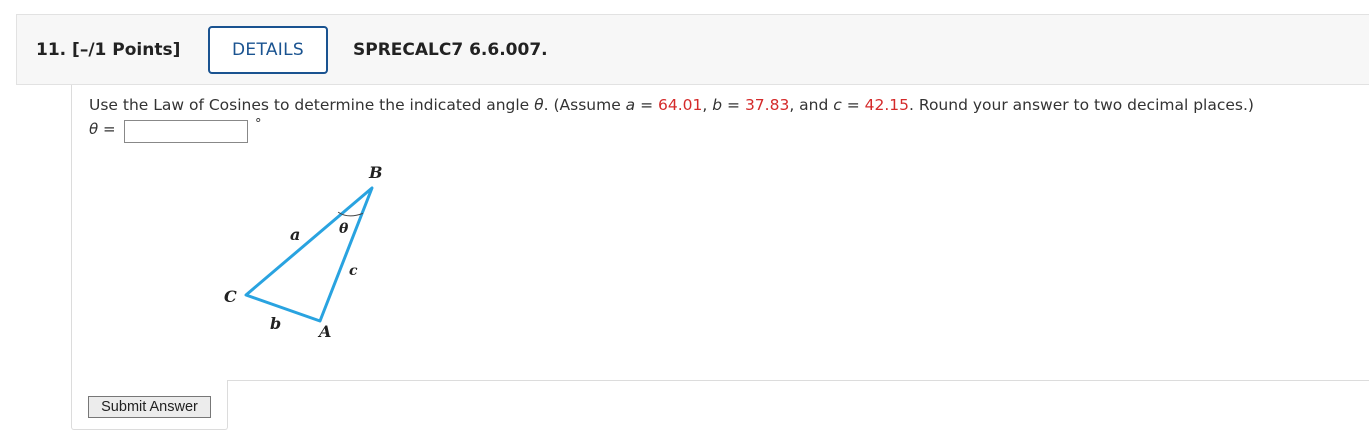  I want to click on triangle-figure: B A C a b c θ, so click(303, 252).